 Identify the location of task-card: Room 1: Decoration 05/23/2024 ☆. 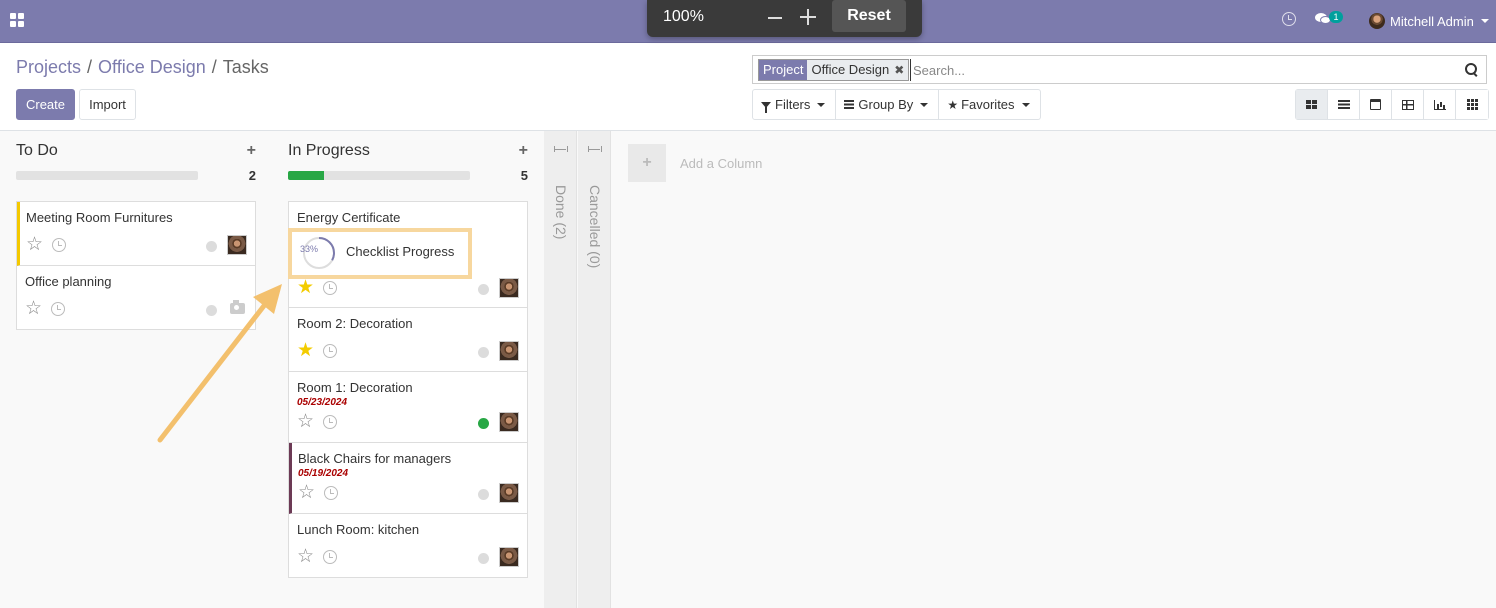
(408, 407).